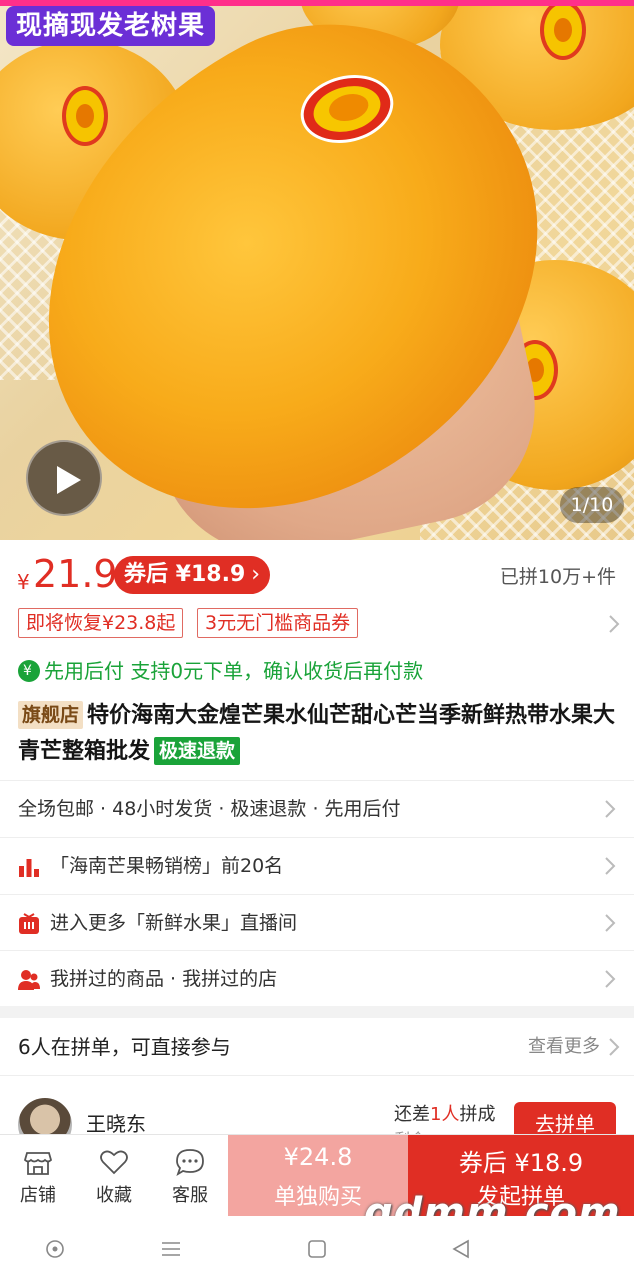  I want to click on hero-banner: 现摘现发老树果, so click(111, 26).